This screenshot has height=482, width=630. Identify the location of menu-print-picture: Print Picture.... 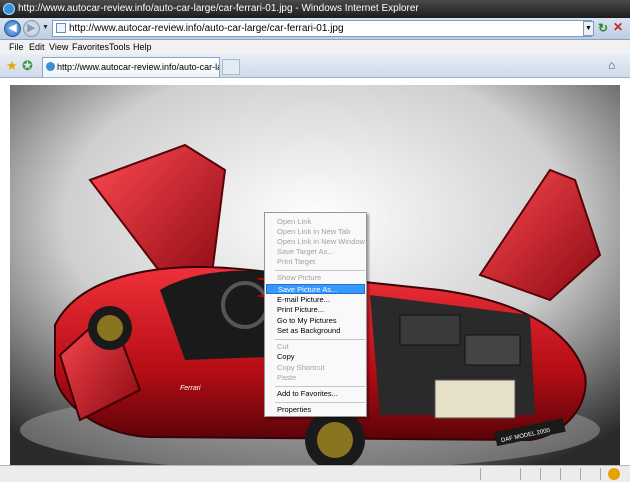
(315, 310).